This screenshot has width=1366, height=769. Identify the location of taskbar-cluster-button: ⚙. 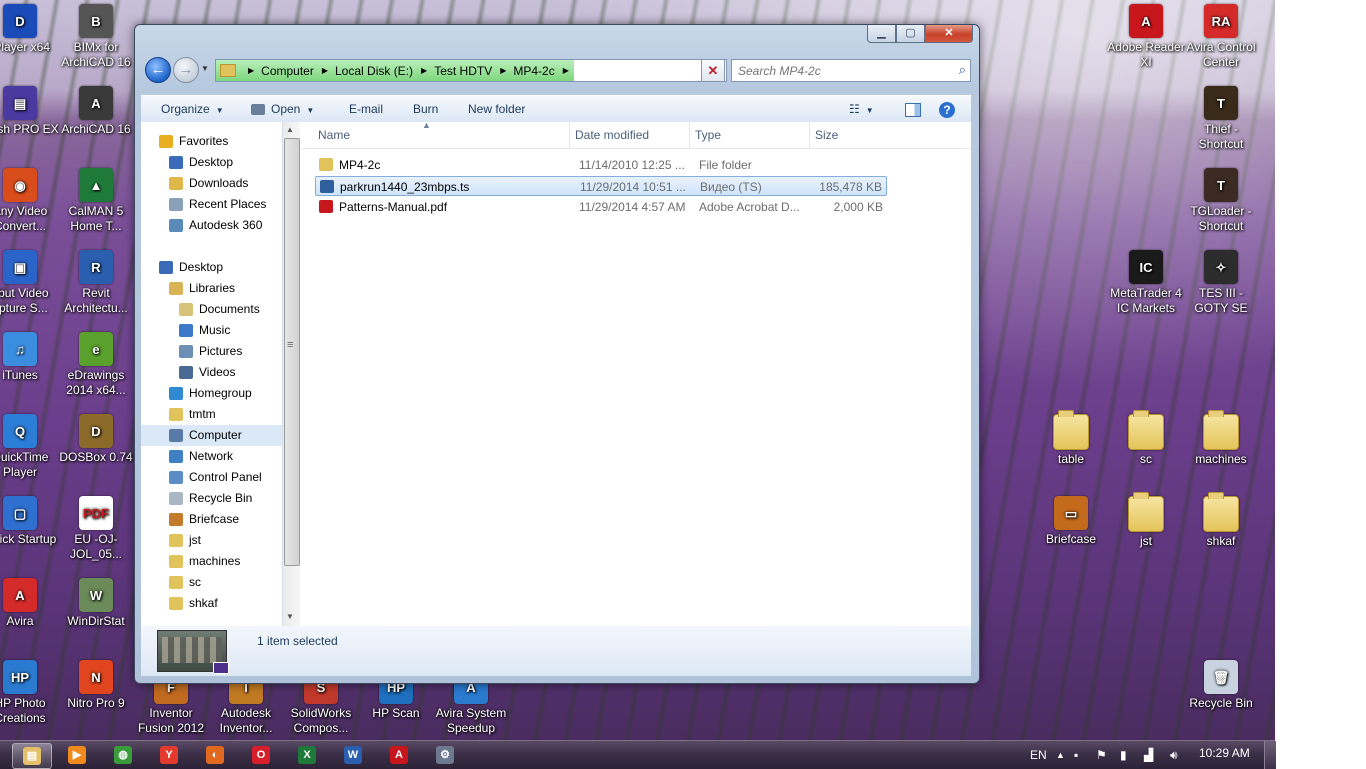
(445, 755).